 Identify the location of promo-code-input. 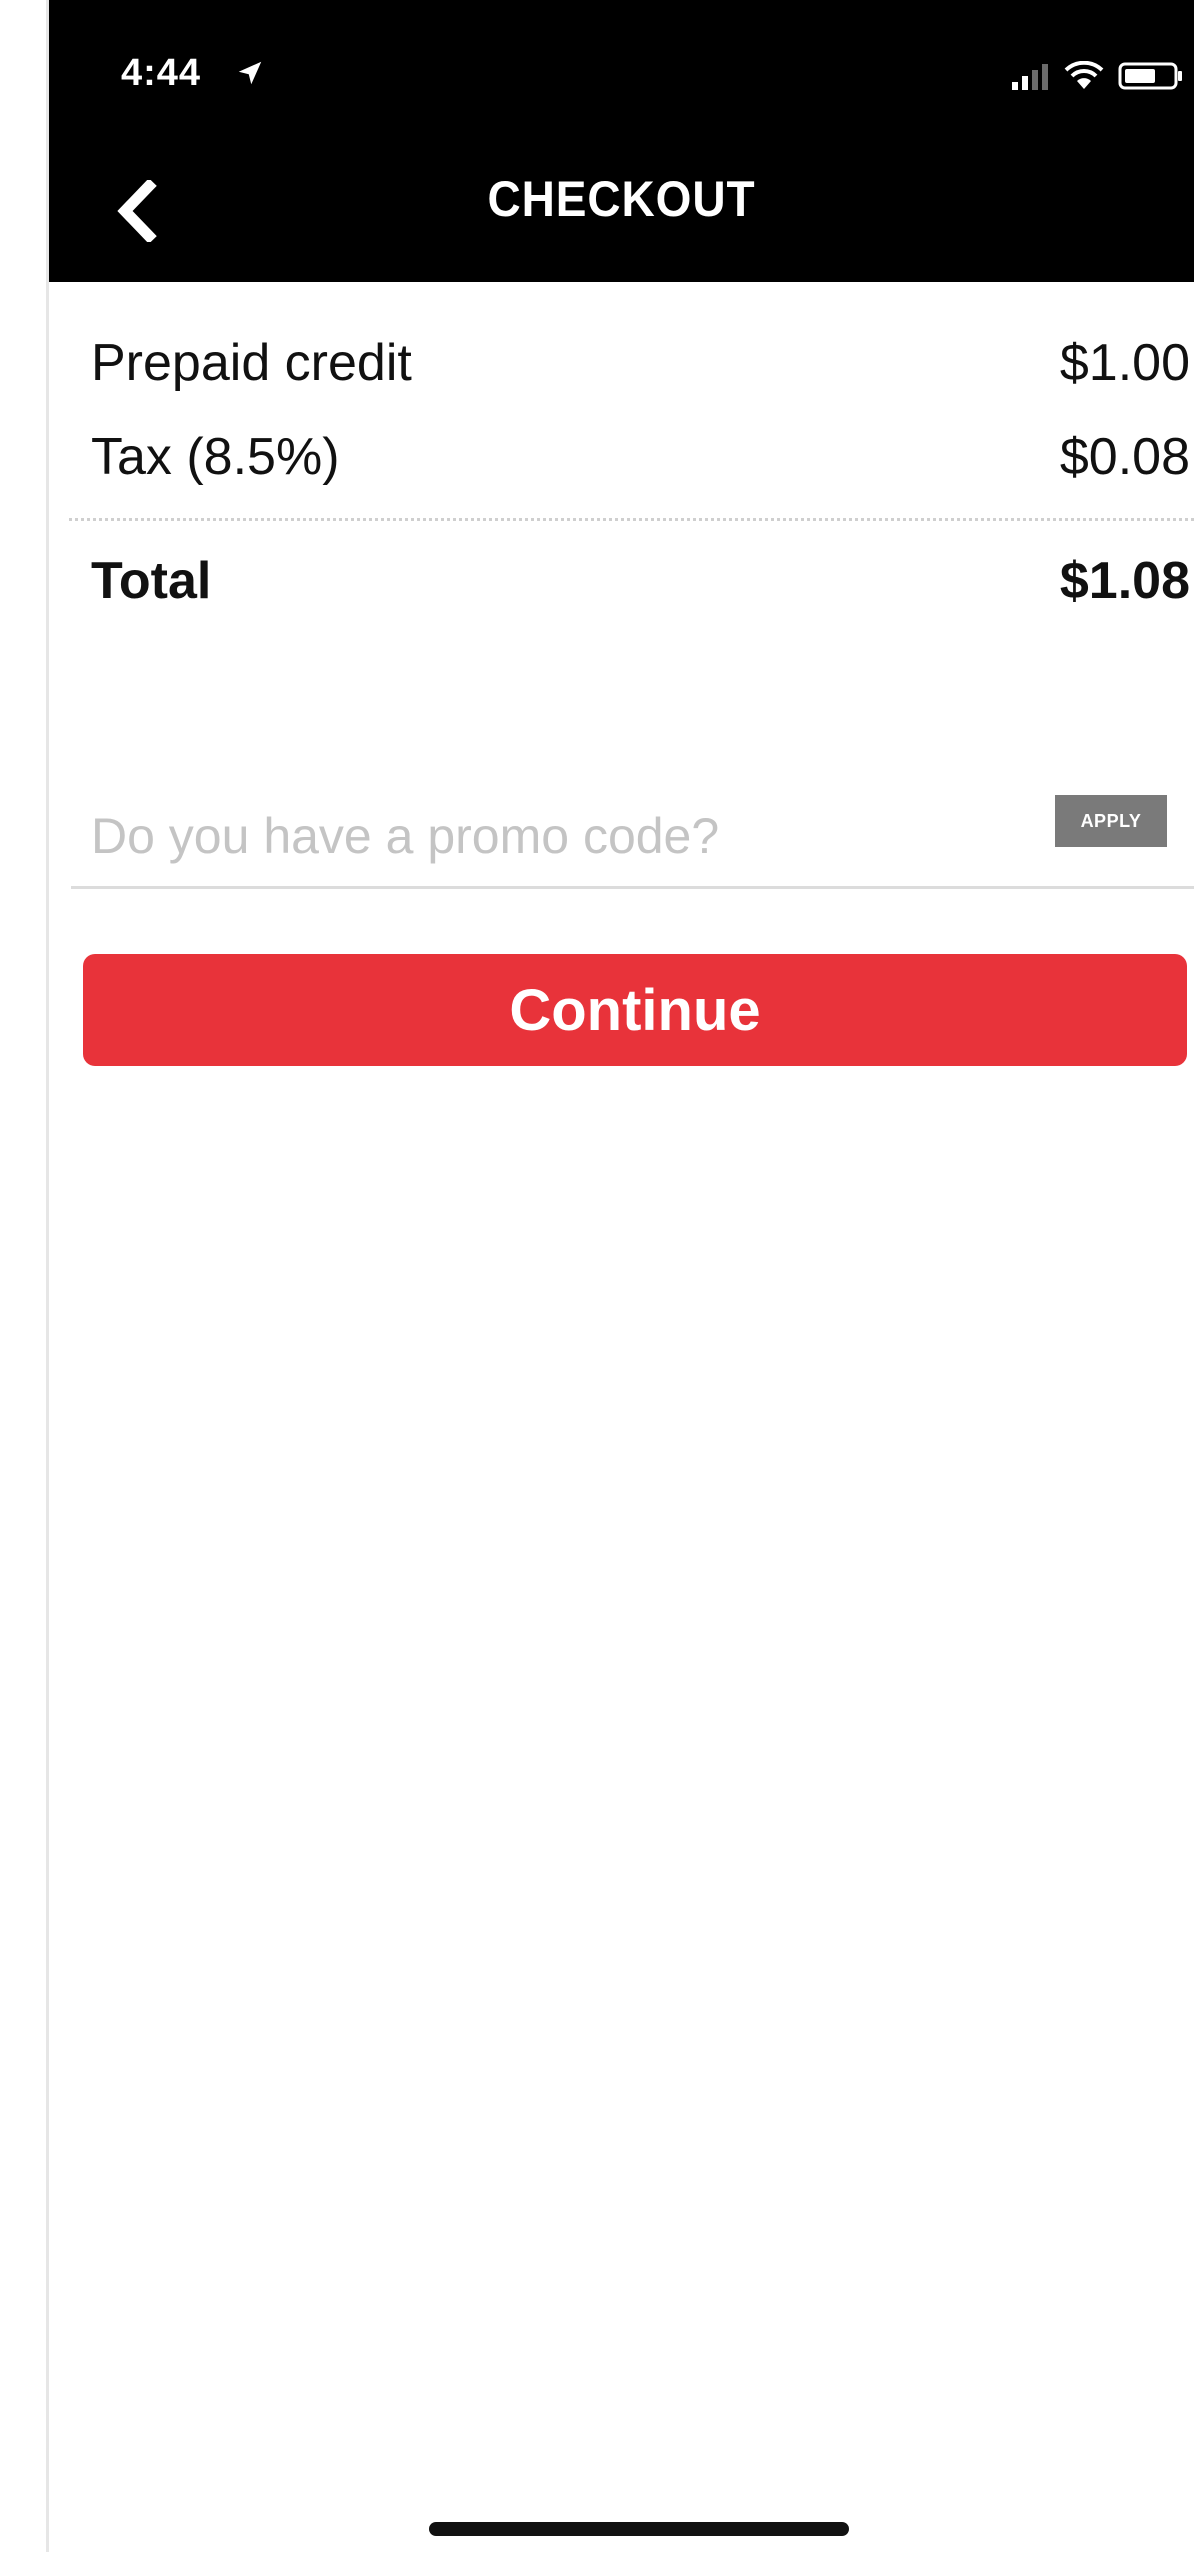
(531, 836).